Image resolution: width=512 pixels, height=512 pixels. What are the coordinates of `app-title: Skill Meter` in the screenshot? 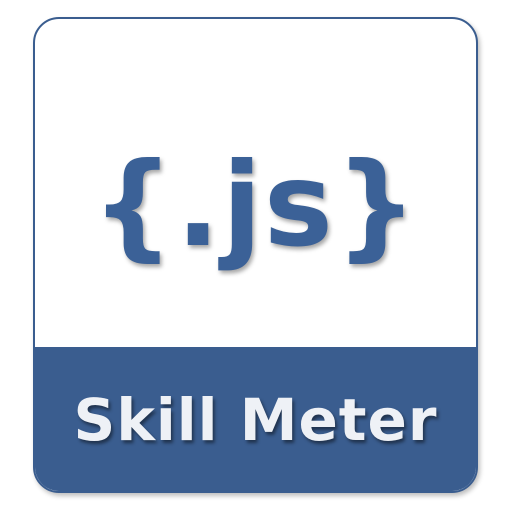 It's located at (255, 420).